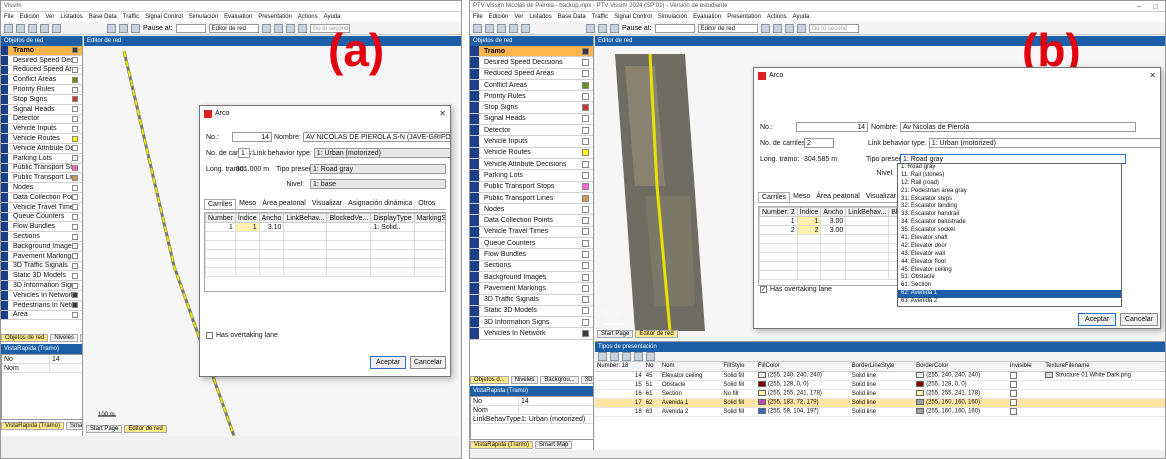 The image size is (1166, 459). I want to click on sidebar-item: Vehicle Travel Times, so click(531, 232).